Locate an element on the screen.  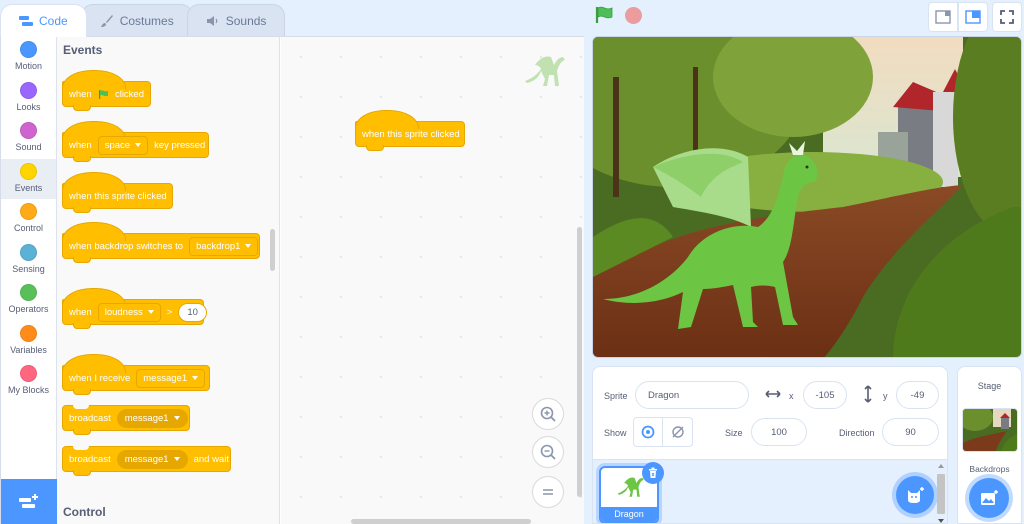
tab-sounds-label: Sounds is located at coordinates (246, 20).